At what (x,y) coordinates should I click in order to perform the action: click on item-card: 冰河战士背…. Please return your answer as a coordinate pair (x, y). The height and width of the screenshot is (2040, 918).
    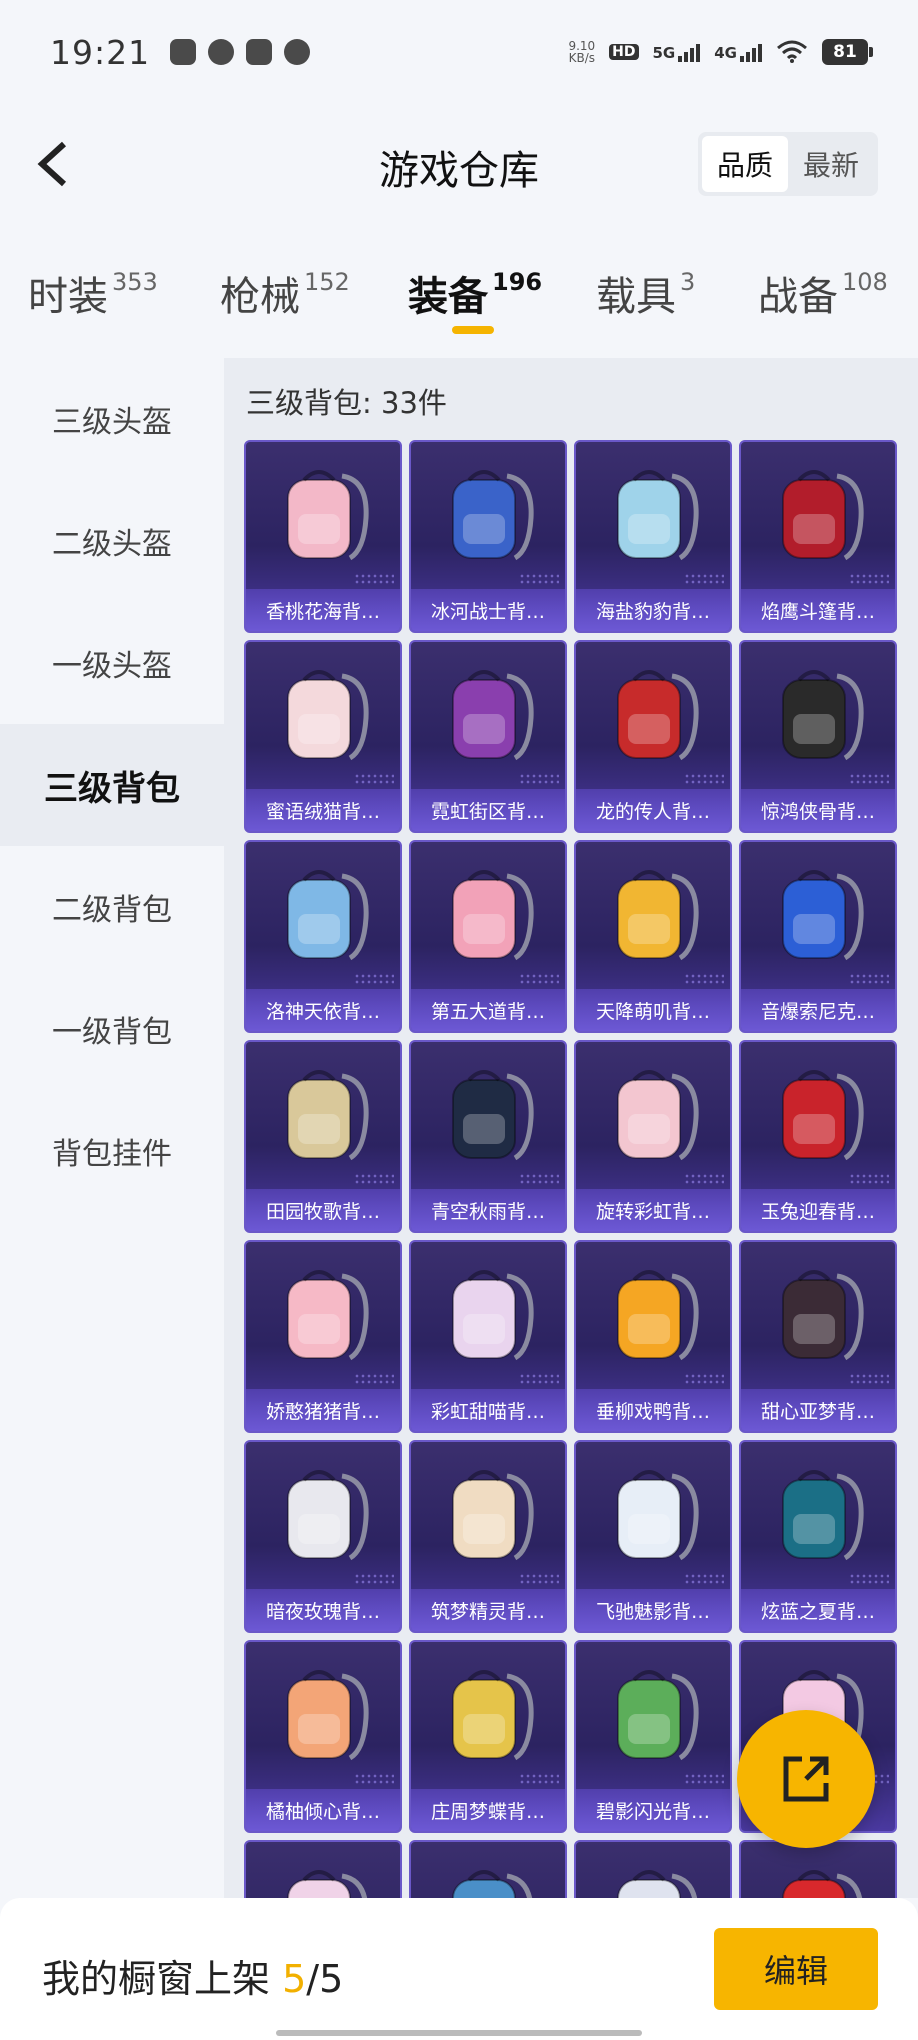
    Looking at the image, I should click on (488, 536).